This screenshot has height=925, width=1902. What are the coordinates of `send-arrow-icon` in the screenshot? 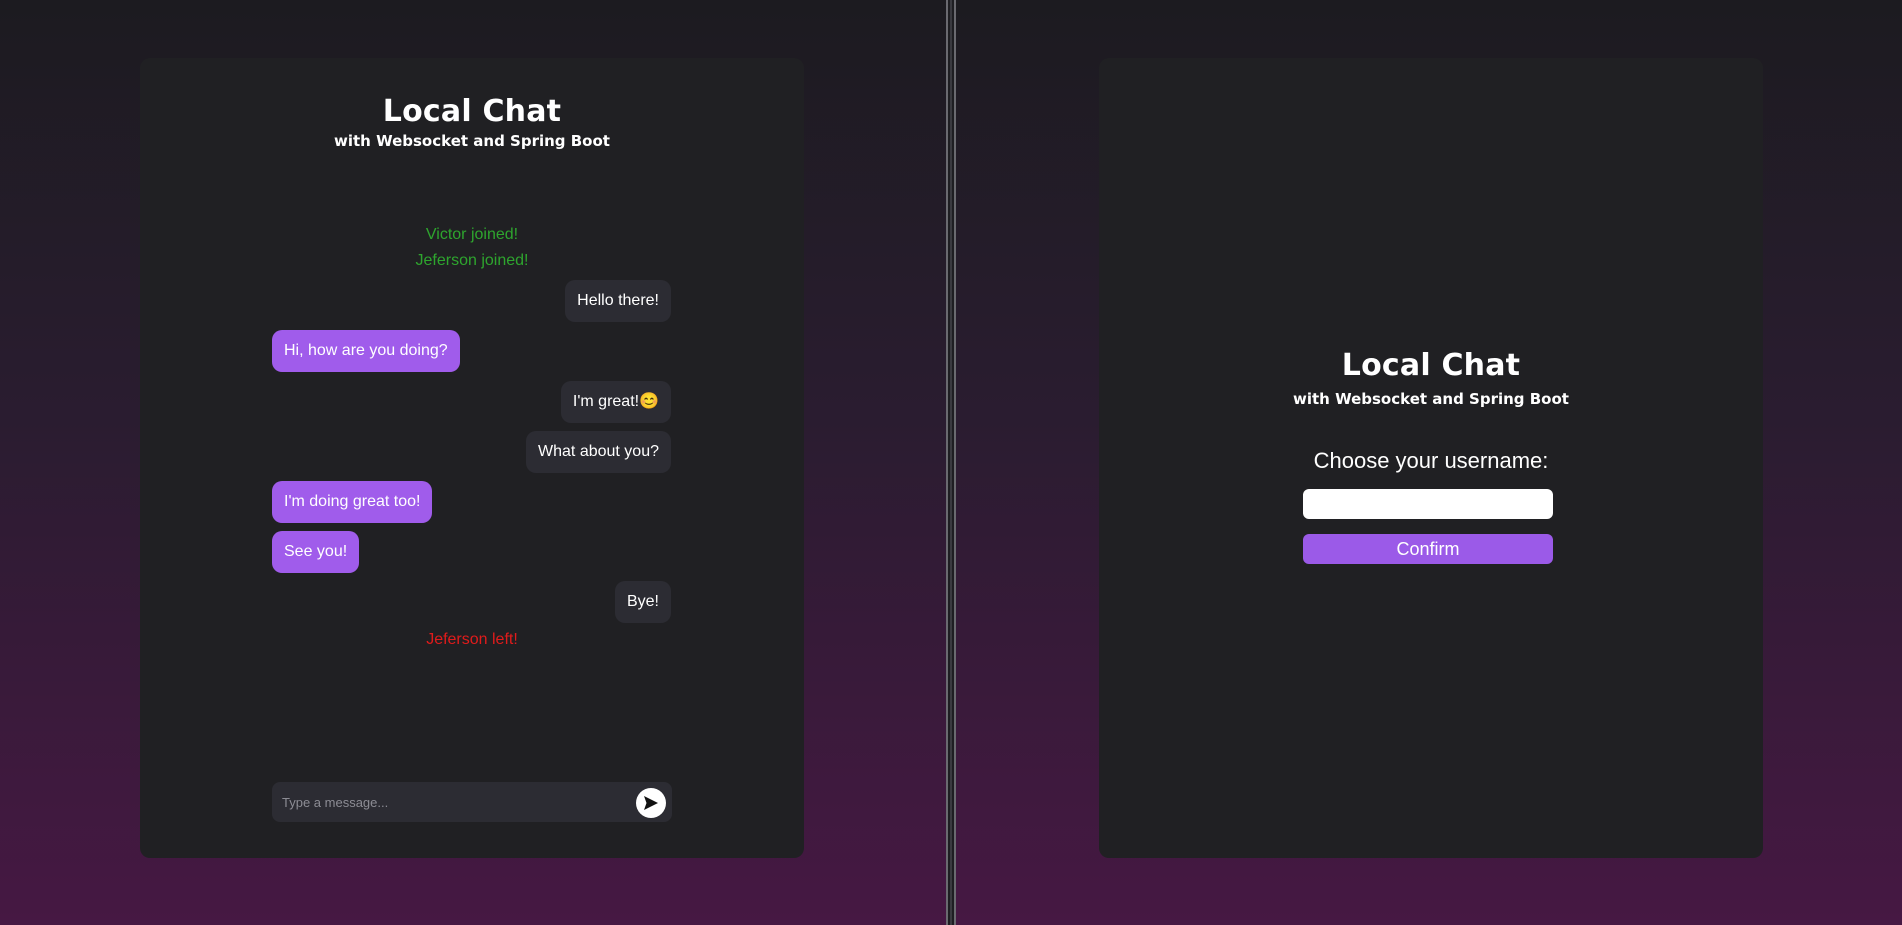 It's located at (651, 803).